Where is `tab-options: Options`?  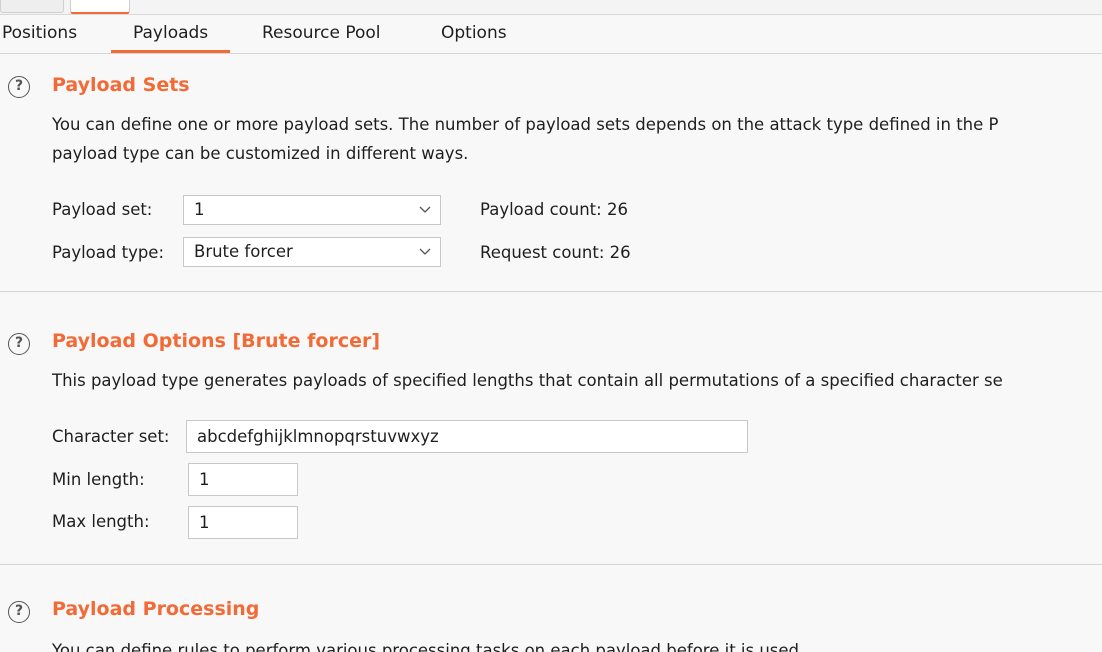
tab-options: Options is located at coordinates (474, 33).